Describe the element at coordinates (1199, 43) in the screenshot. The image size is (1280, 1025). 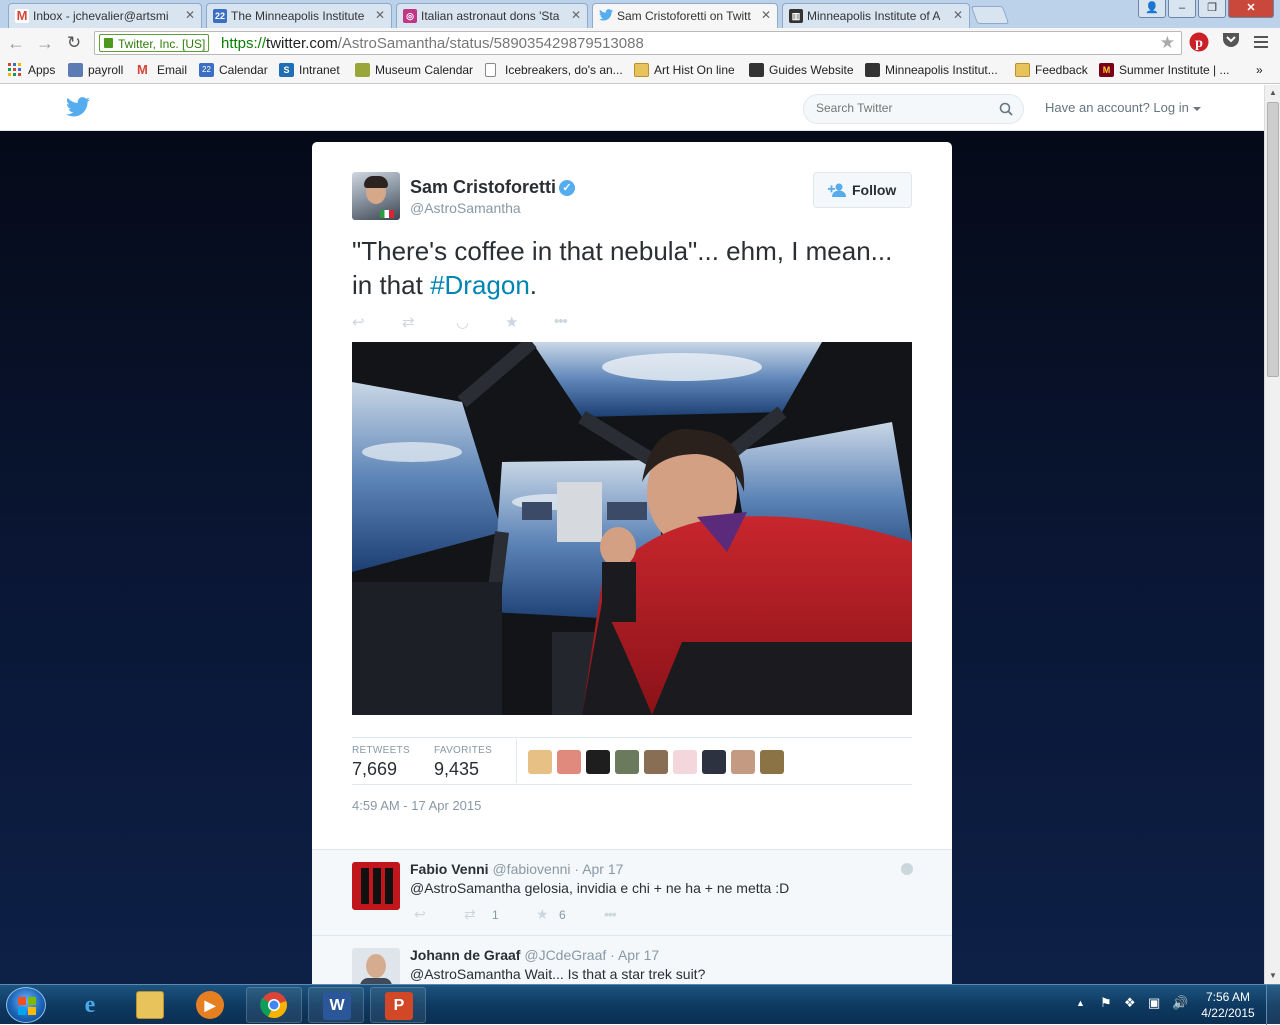
I see `pinterest-icon: p` at that location.